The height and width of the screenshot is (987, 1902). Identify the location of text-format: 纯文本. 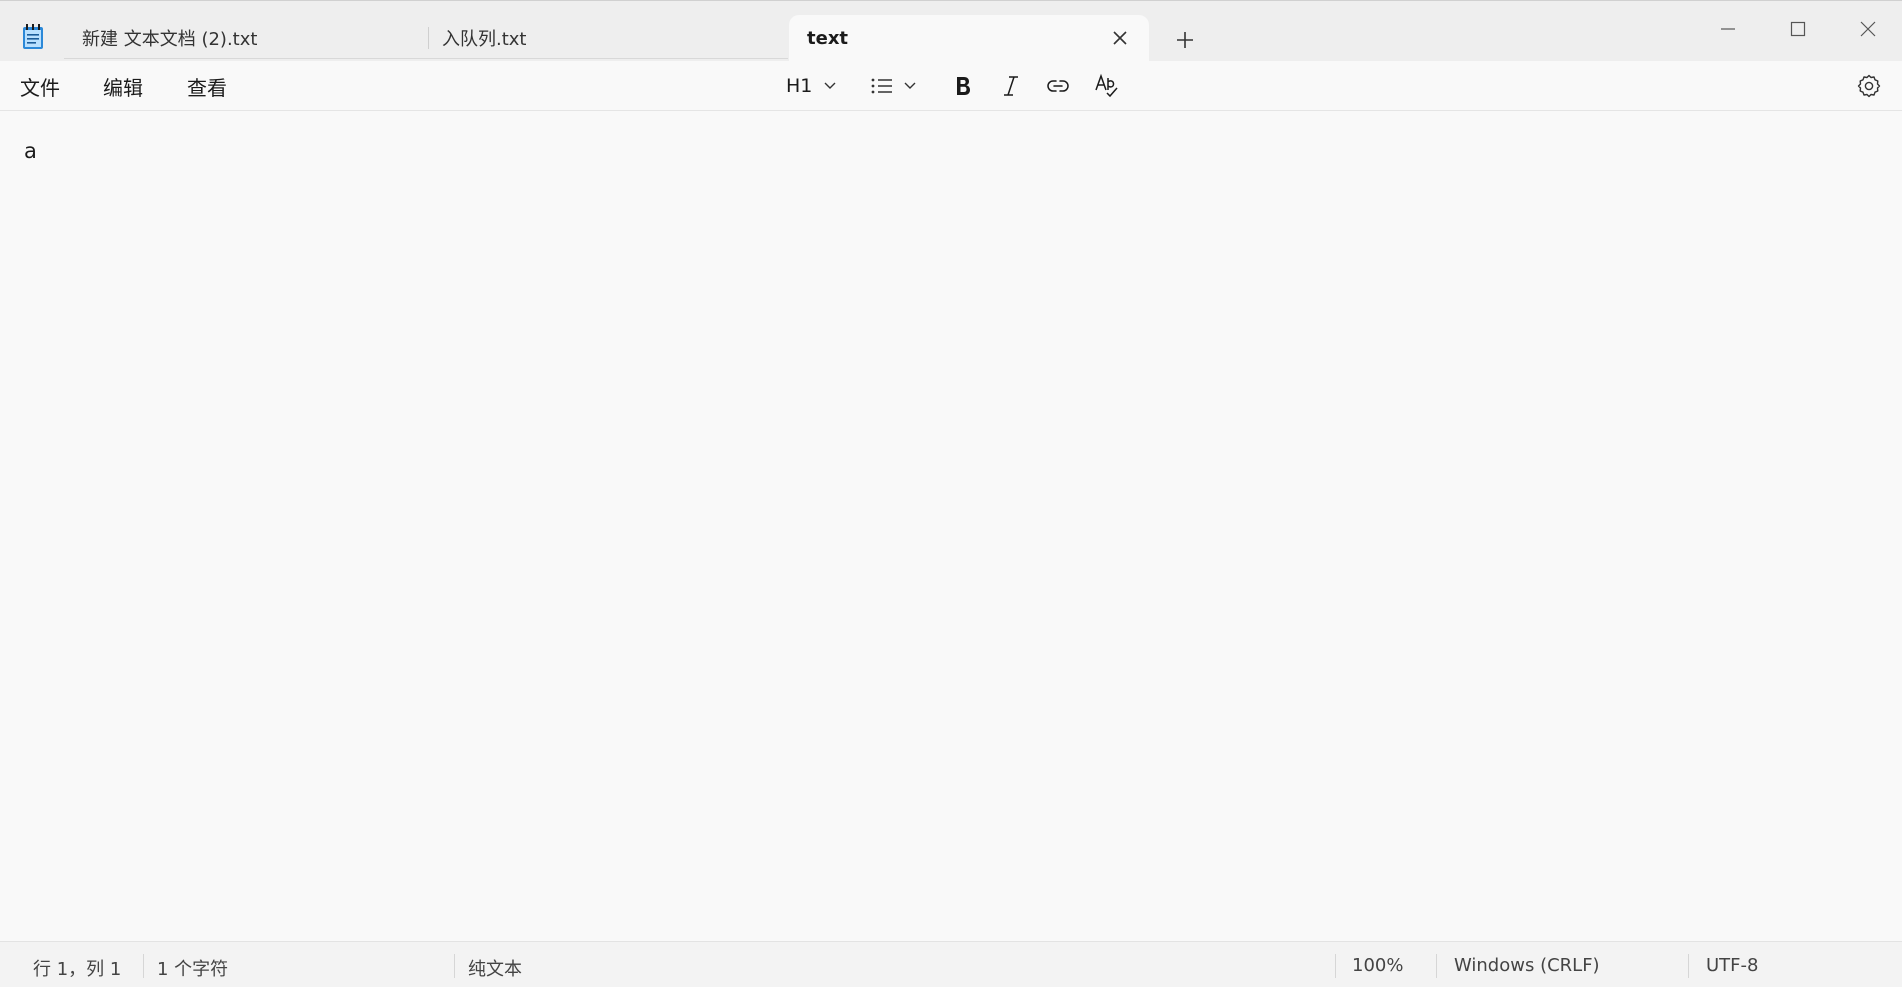
(495, 968).